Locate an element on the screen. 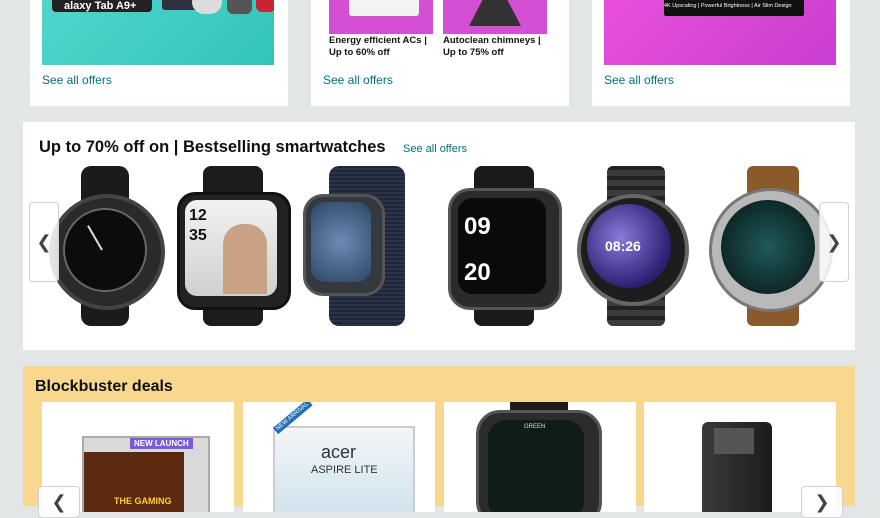 Image resolution: width=880 pixels, height=518 pixels. green-brand-text: GREEN is located at coordinates (535, 427).